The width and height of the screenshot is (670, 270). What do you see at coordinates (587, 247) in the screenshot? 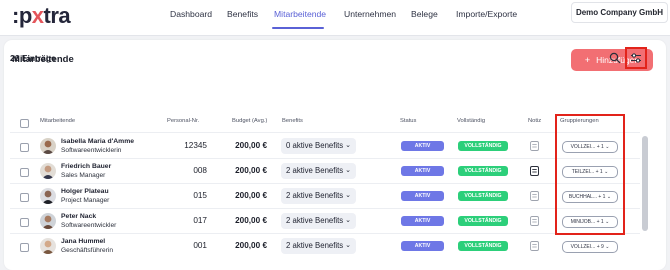
I see `grouping-label: VOLLZEI... + 9` at bounding box center [587, 247].